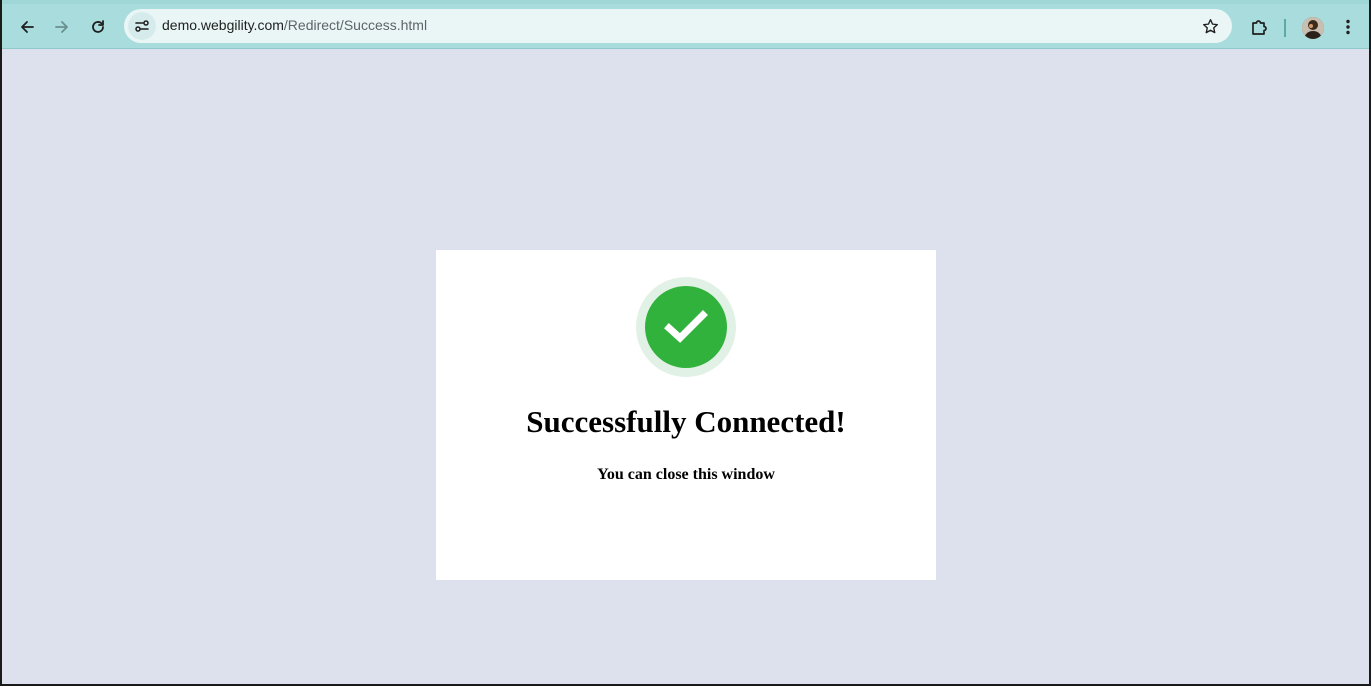 Image resolution: width=1371 pixels, height=686 pixels. I want to click on browser-toolbar: demo.webgility.com/Redirect/Success.html, so click(685, 24).